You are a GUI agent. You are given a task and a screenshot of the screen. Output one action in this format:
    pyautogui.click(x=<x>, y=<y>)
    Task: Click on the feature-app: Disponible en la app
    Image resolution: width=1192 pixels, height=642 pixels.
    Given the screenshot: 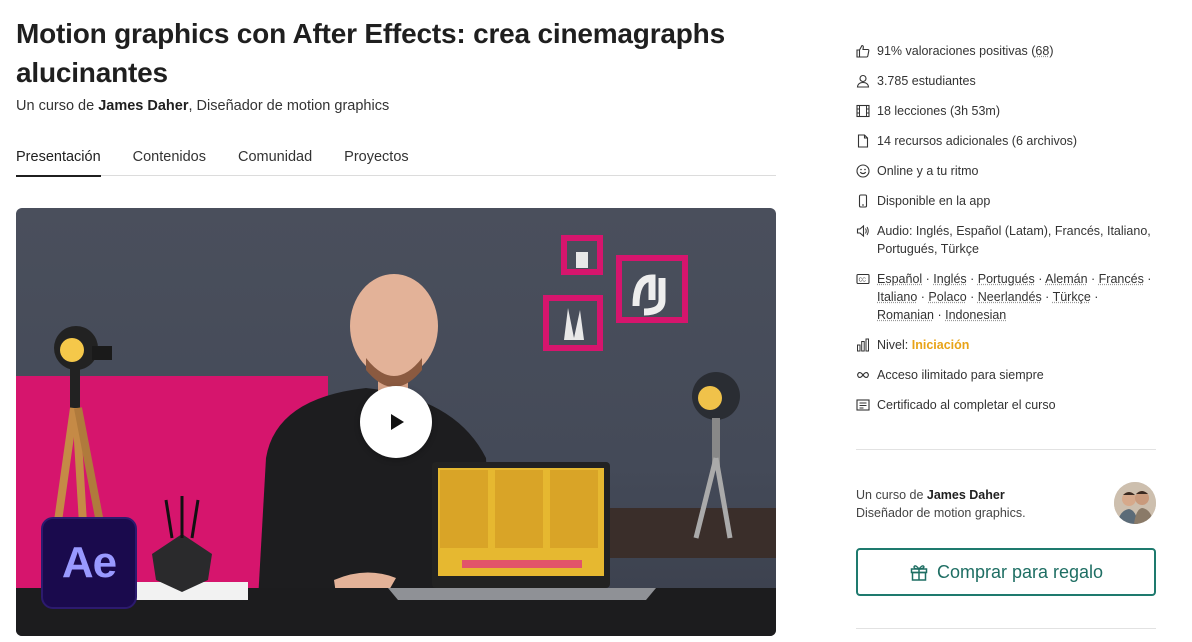 What is the action you would take?
    pyautogui.click(x=1006, y=201)
    